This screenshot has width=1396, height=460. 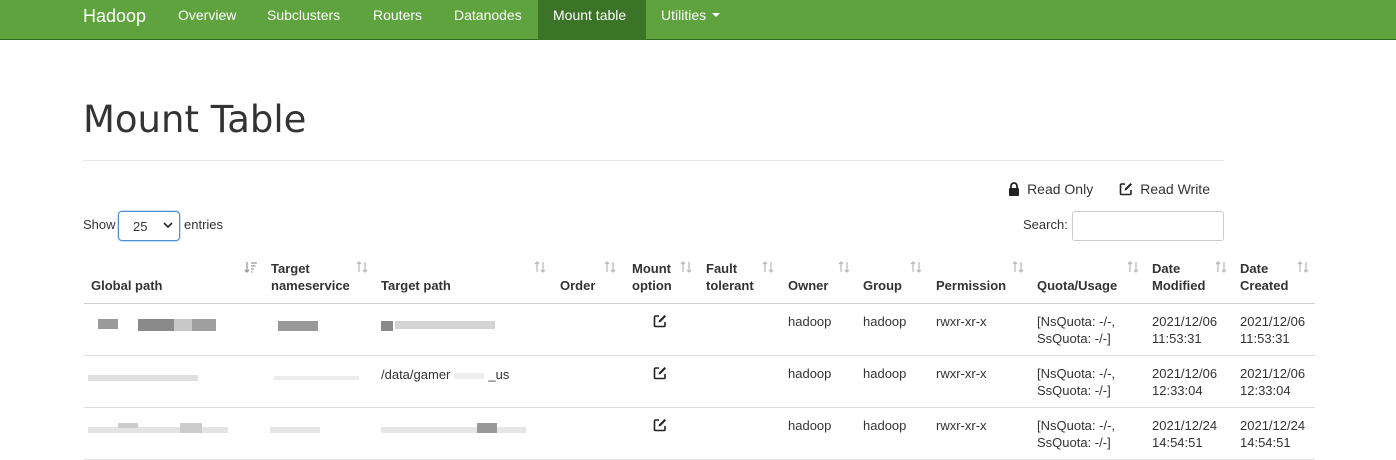 I want to click on cell-date-modified: 2021/12/06 11:53:31, so click(x=1184, y=330).